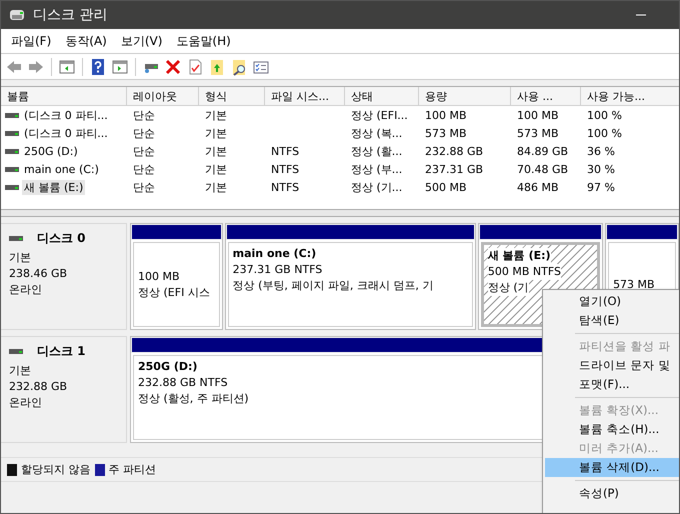  What do you see at coordinates (543, 151) in the screenshot?
I see `table-cell-text: 84.89 GB` at bounding box center [543, 151].